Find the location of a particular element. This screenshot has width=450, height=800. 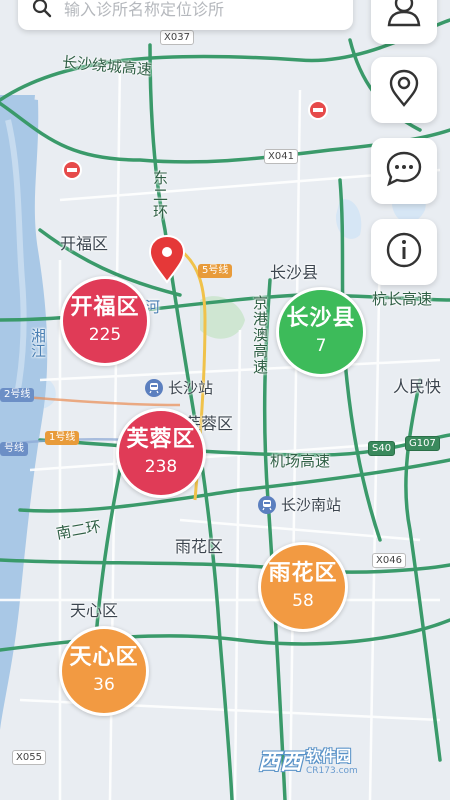

chat-button is located at coordinates (404, 171).